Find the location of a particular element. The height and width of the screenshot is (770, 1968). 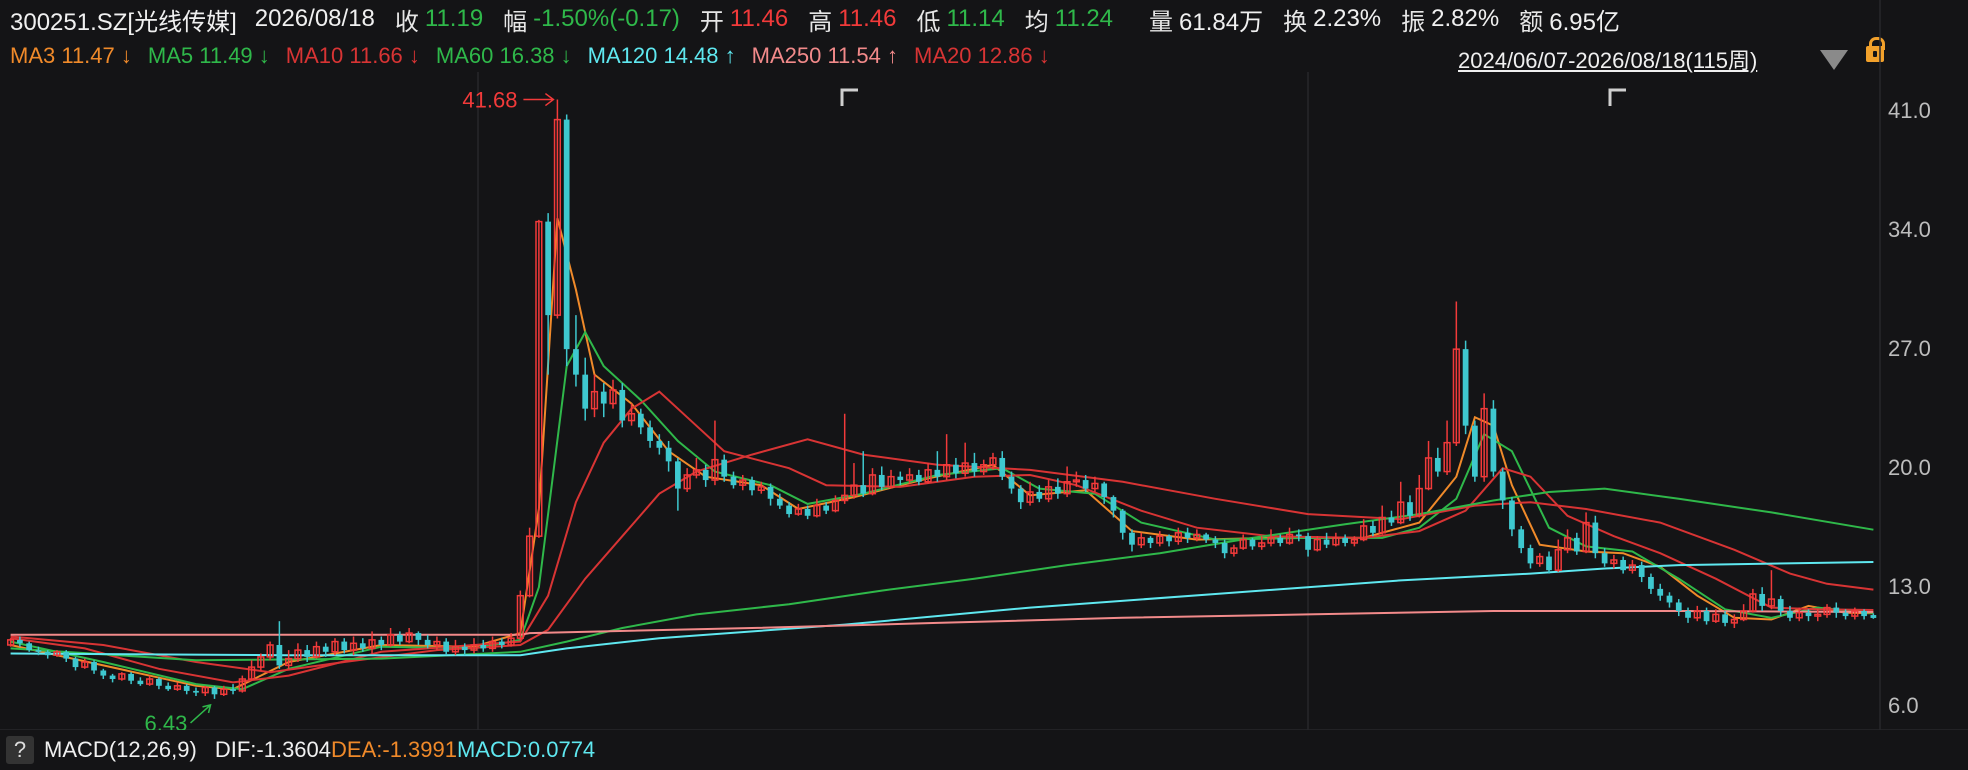

macd-value: MACD:0.0774 is located at coordinates (526, 749).